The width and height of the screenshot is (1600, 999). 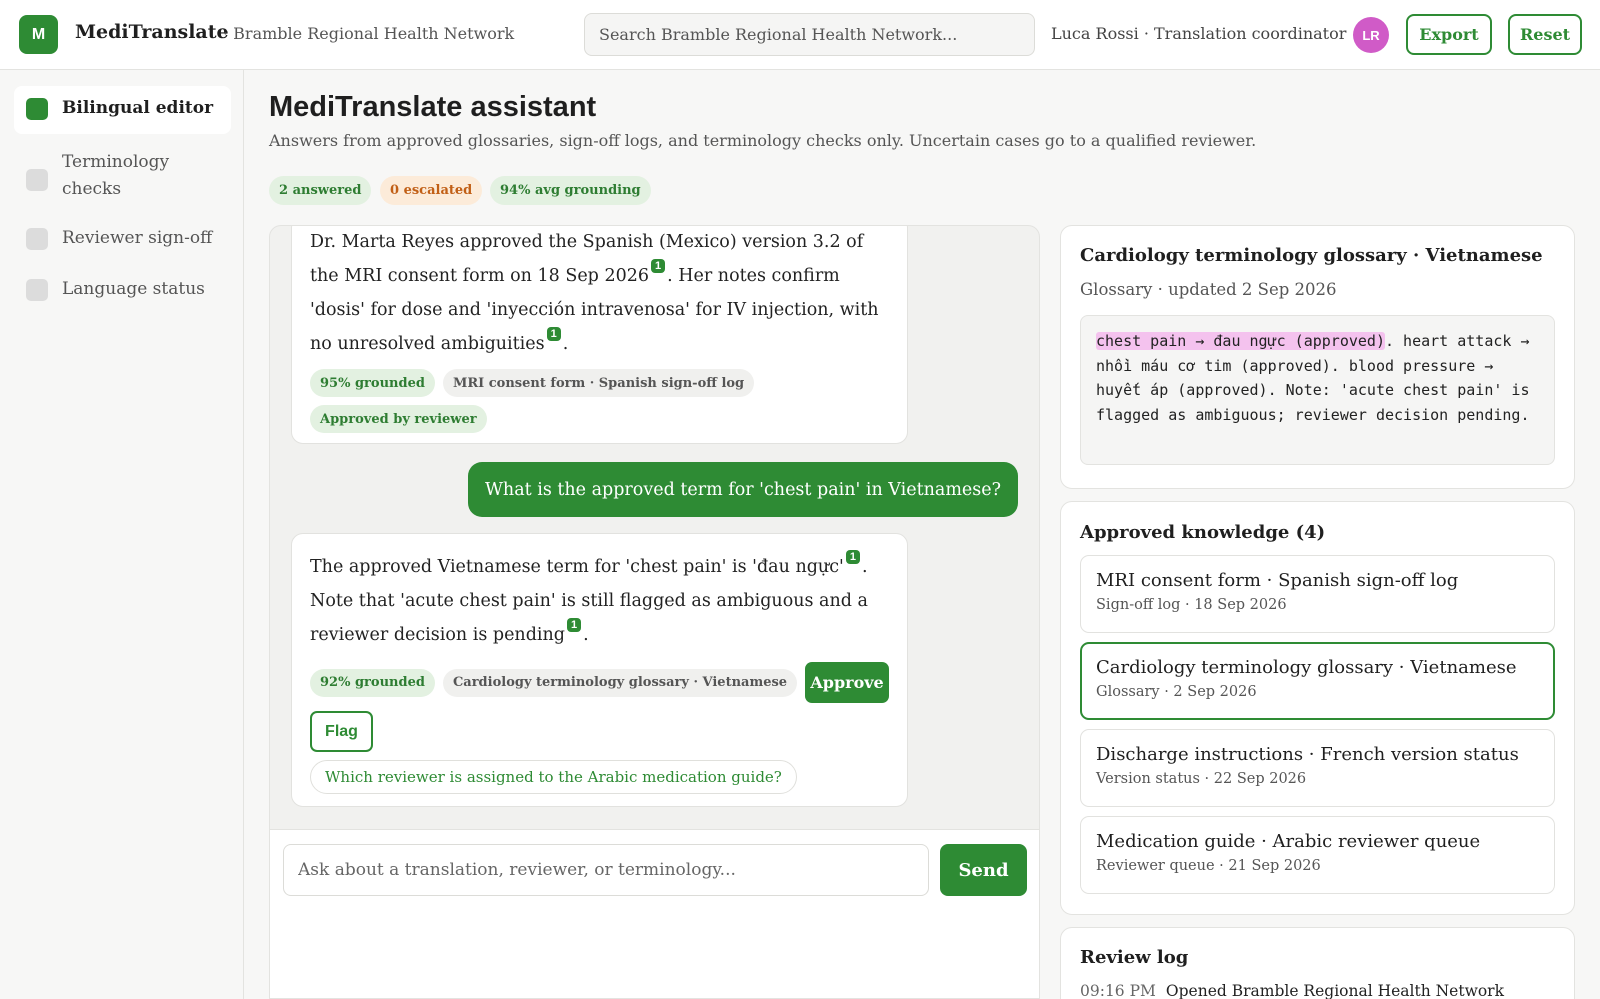 I want to click on source-tag: MRI consent form · Spanish sign-off log, so click(x=598, y=383).